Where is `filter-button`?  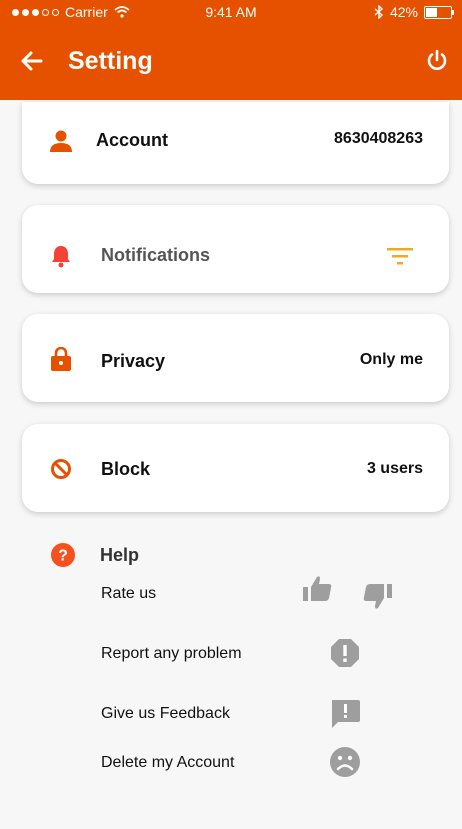
filter-button is located at coordinates (400, 256).